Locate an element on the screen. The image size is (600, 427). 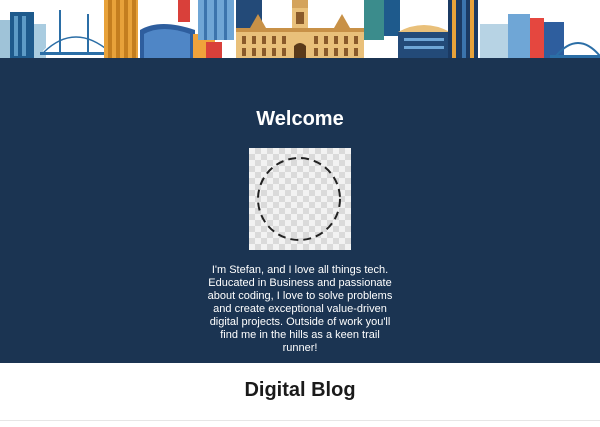
city-skyline-illustration is located at coordinates (300, 30).